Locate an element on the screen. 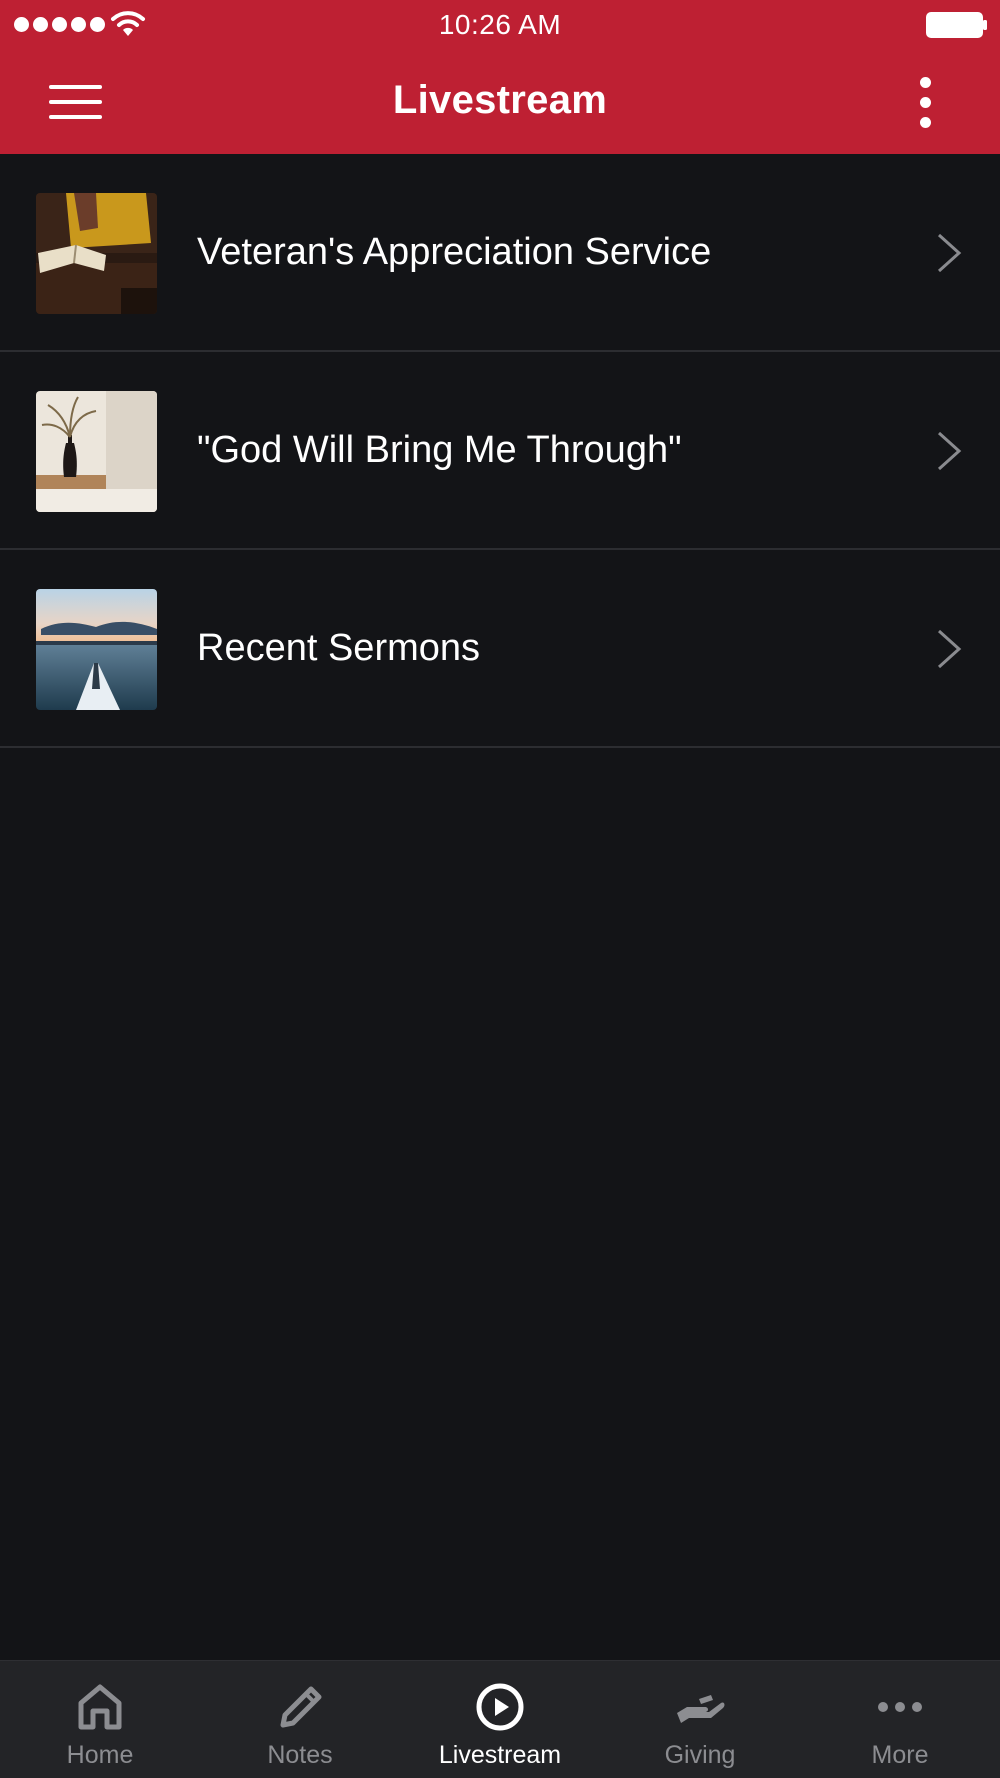 The image size is (1000, 1778). list-item: Veteran's Appreciation Service is located at coordinates (500, 253).